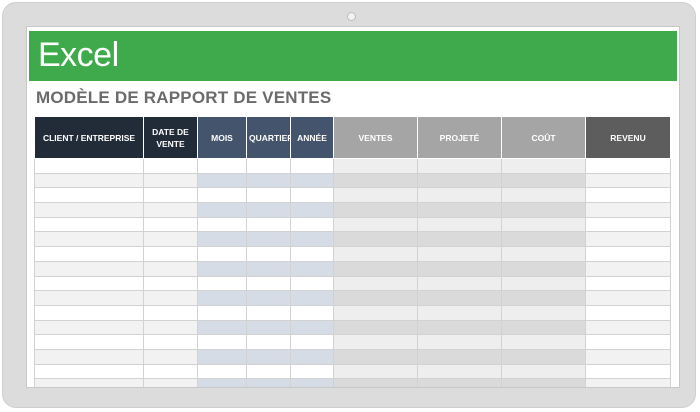  I want to click on header-sales: VENTES, so click(375, 137).